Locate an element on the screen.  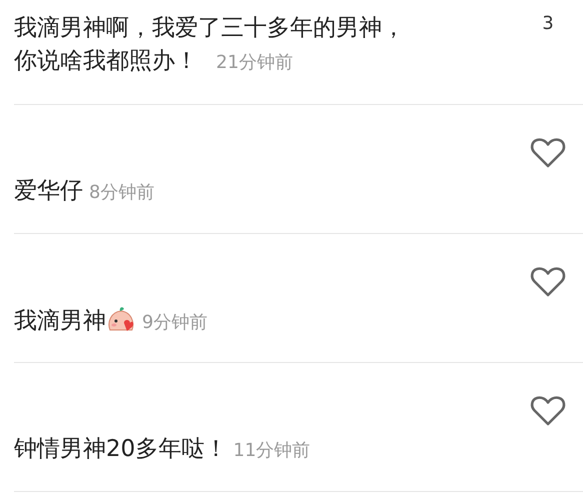
timestamp: 21分钟前 is located at coordinates (254, 62).